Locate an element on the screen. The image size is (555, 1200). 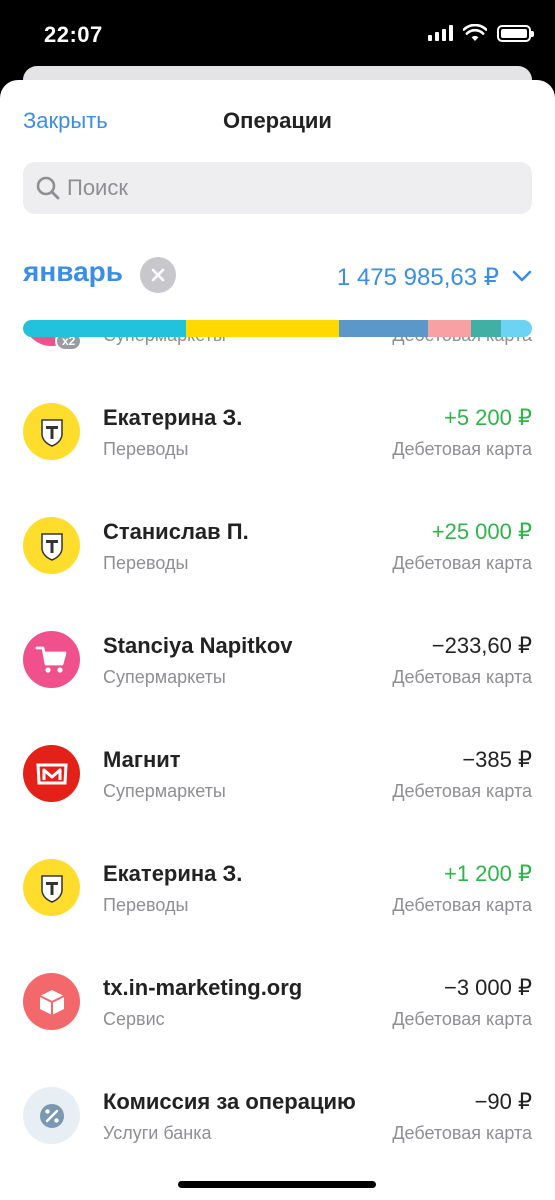
wifi-icon is located at coordinates (475, 32).